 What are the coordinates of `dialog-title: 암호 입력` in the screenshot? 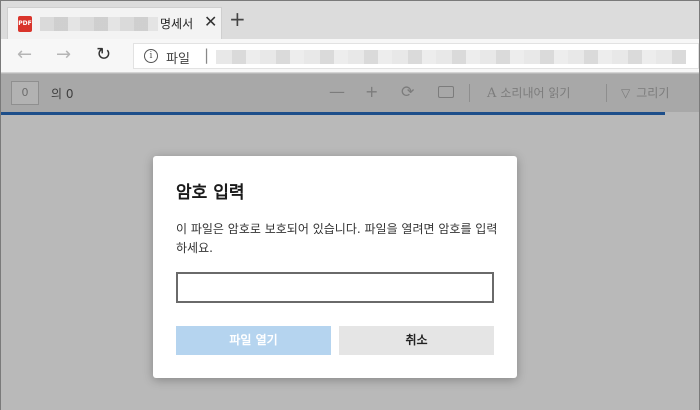 It's located at (210, 193).